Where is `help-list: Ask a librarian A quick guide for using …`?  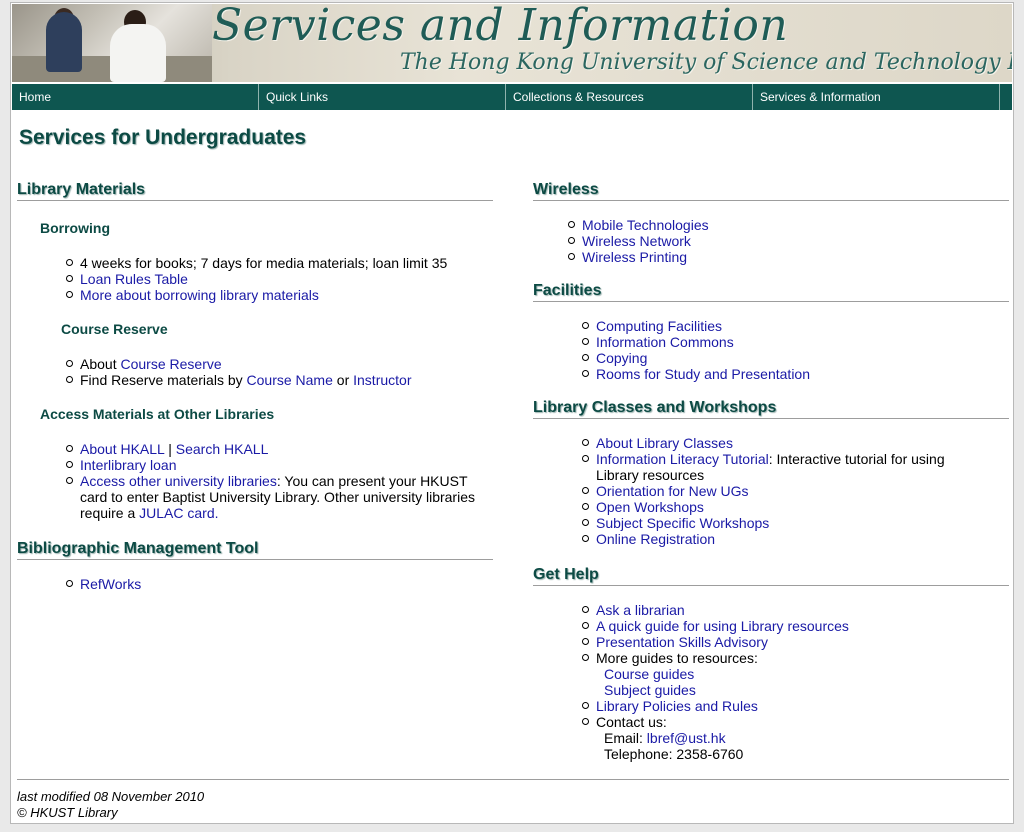
help-list: Ask a librarian A quick guide for using … is located at coordinates (795, 682).